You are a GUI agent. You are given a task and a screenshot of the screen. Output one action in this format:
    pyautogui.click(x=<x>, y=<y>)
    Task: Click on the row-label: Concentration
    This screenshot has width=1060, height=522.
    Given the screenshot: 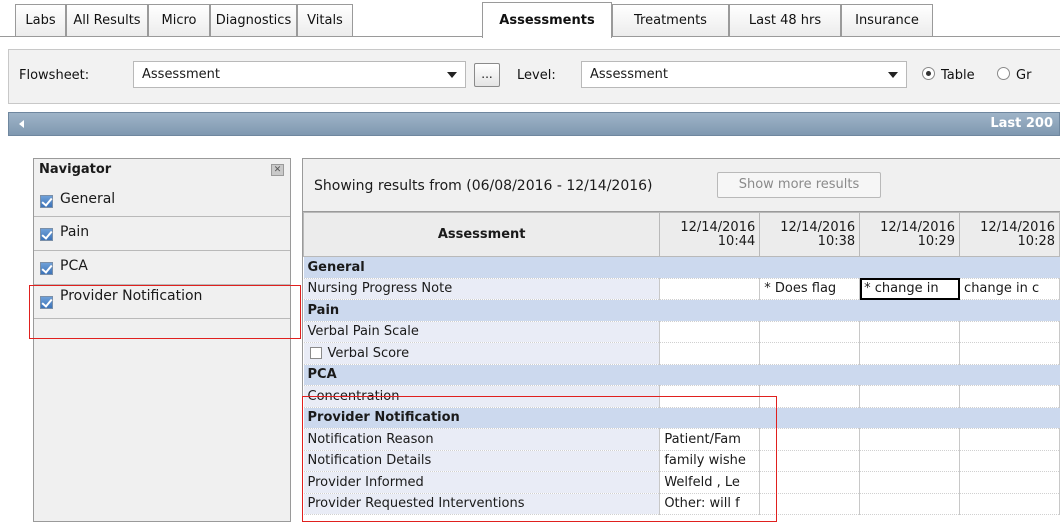 What is the action you would take?
    pyautogui.click(x=482, y=396)
    